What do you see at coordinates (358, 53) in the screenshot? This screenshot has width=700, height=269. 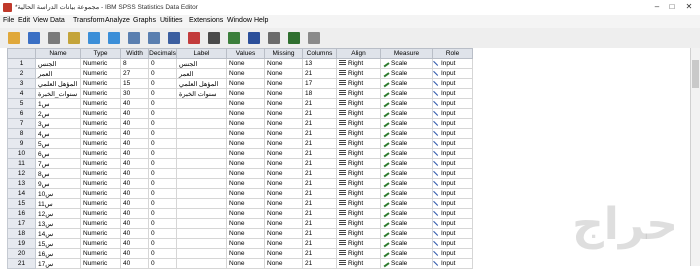 I see `column-header-align: Align` at bounding box center [358, 53].